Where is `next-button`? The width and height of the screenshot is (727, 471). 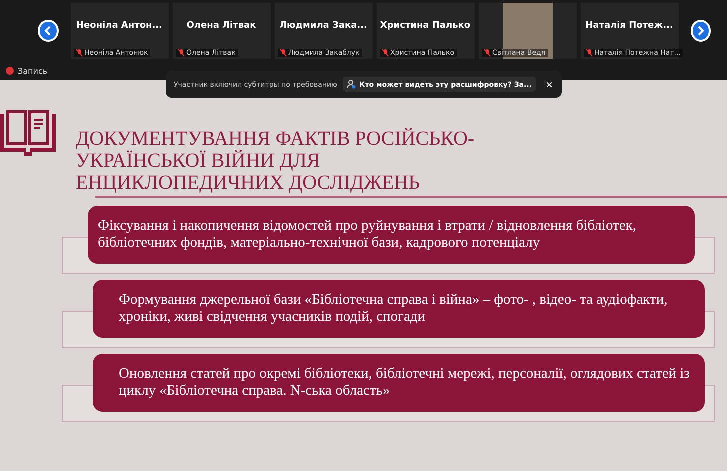
next-button is located at coordinates (700, 31).